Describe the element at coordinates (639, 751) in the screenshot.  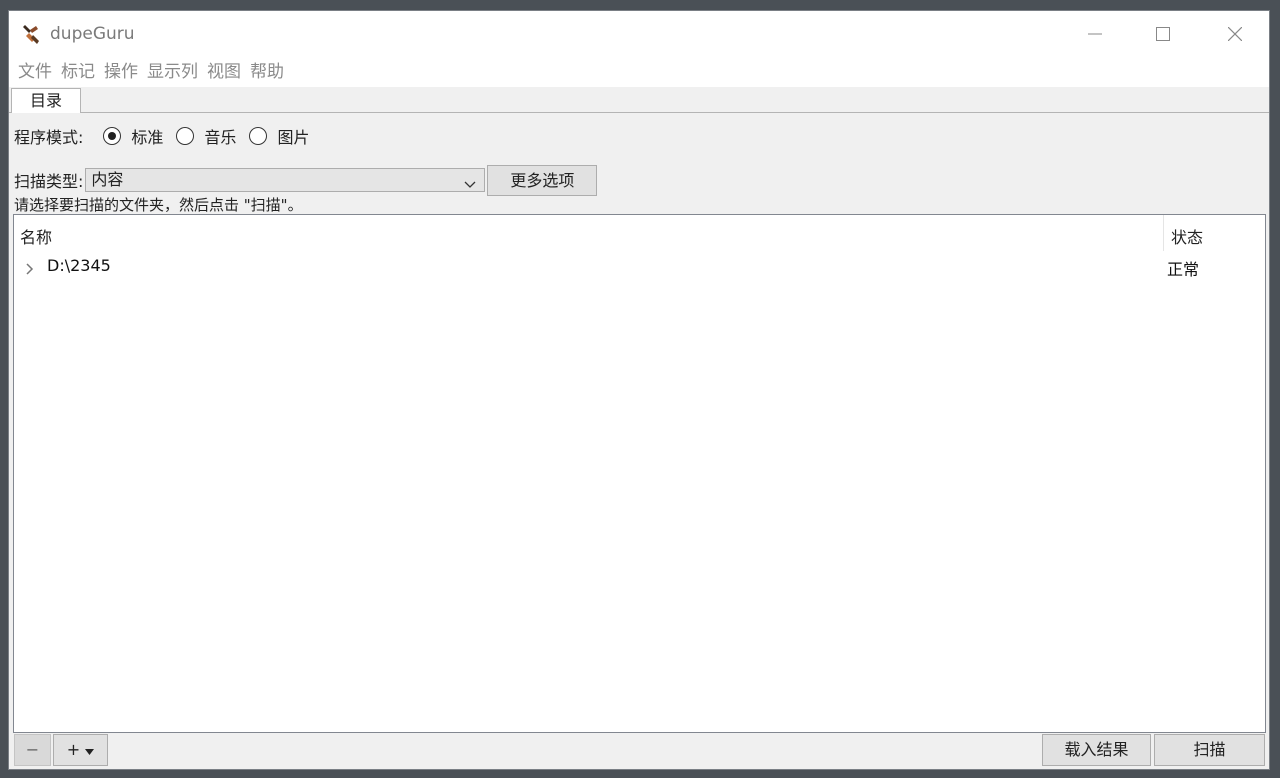
I see `bottom-bar: − + 载入结果 扫描` at that location.